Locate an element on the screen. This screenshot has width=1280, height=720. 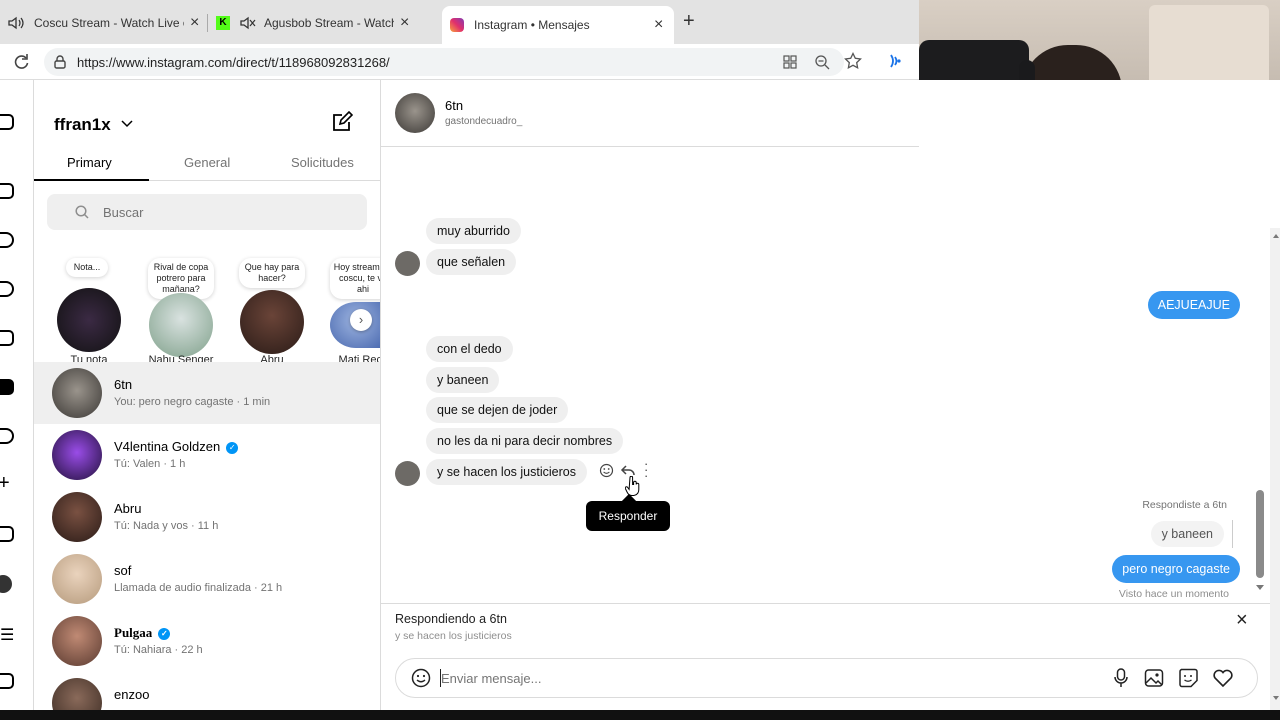
message-bubble-incoming: con el dedo is located at coordinates (469, 349).